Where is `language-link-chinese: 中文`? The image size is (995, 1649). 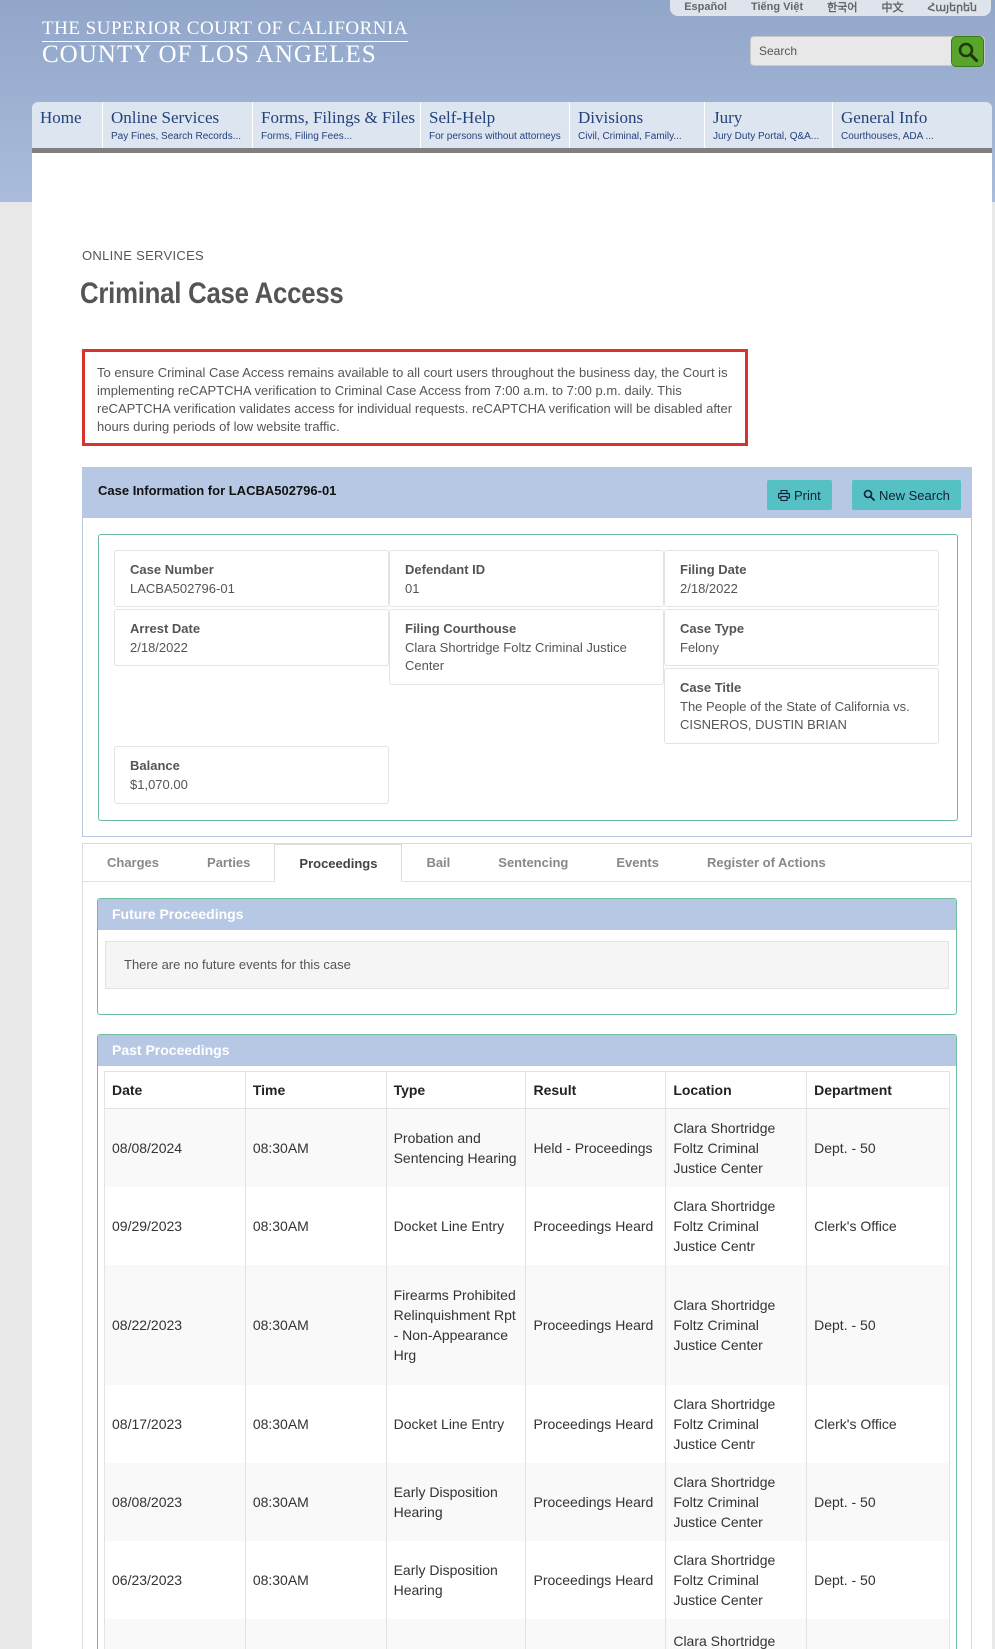
language-link-chinese: 中文 is located at coordinates (893, 7).